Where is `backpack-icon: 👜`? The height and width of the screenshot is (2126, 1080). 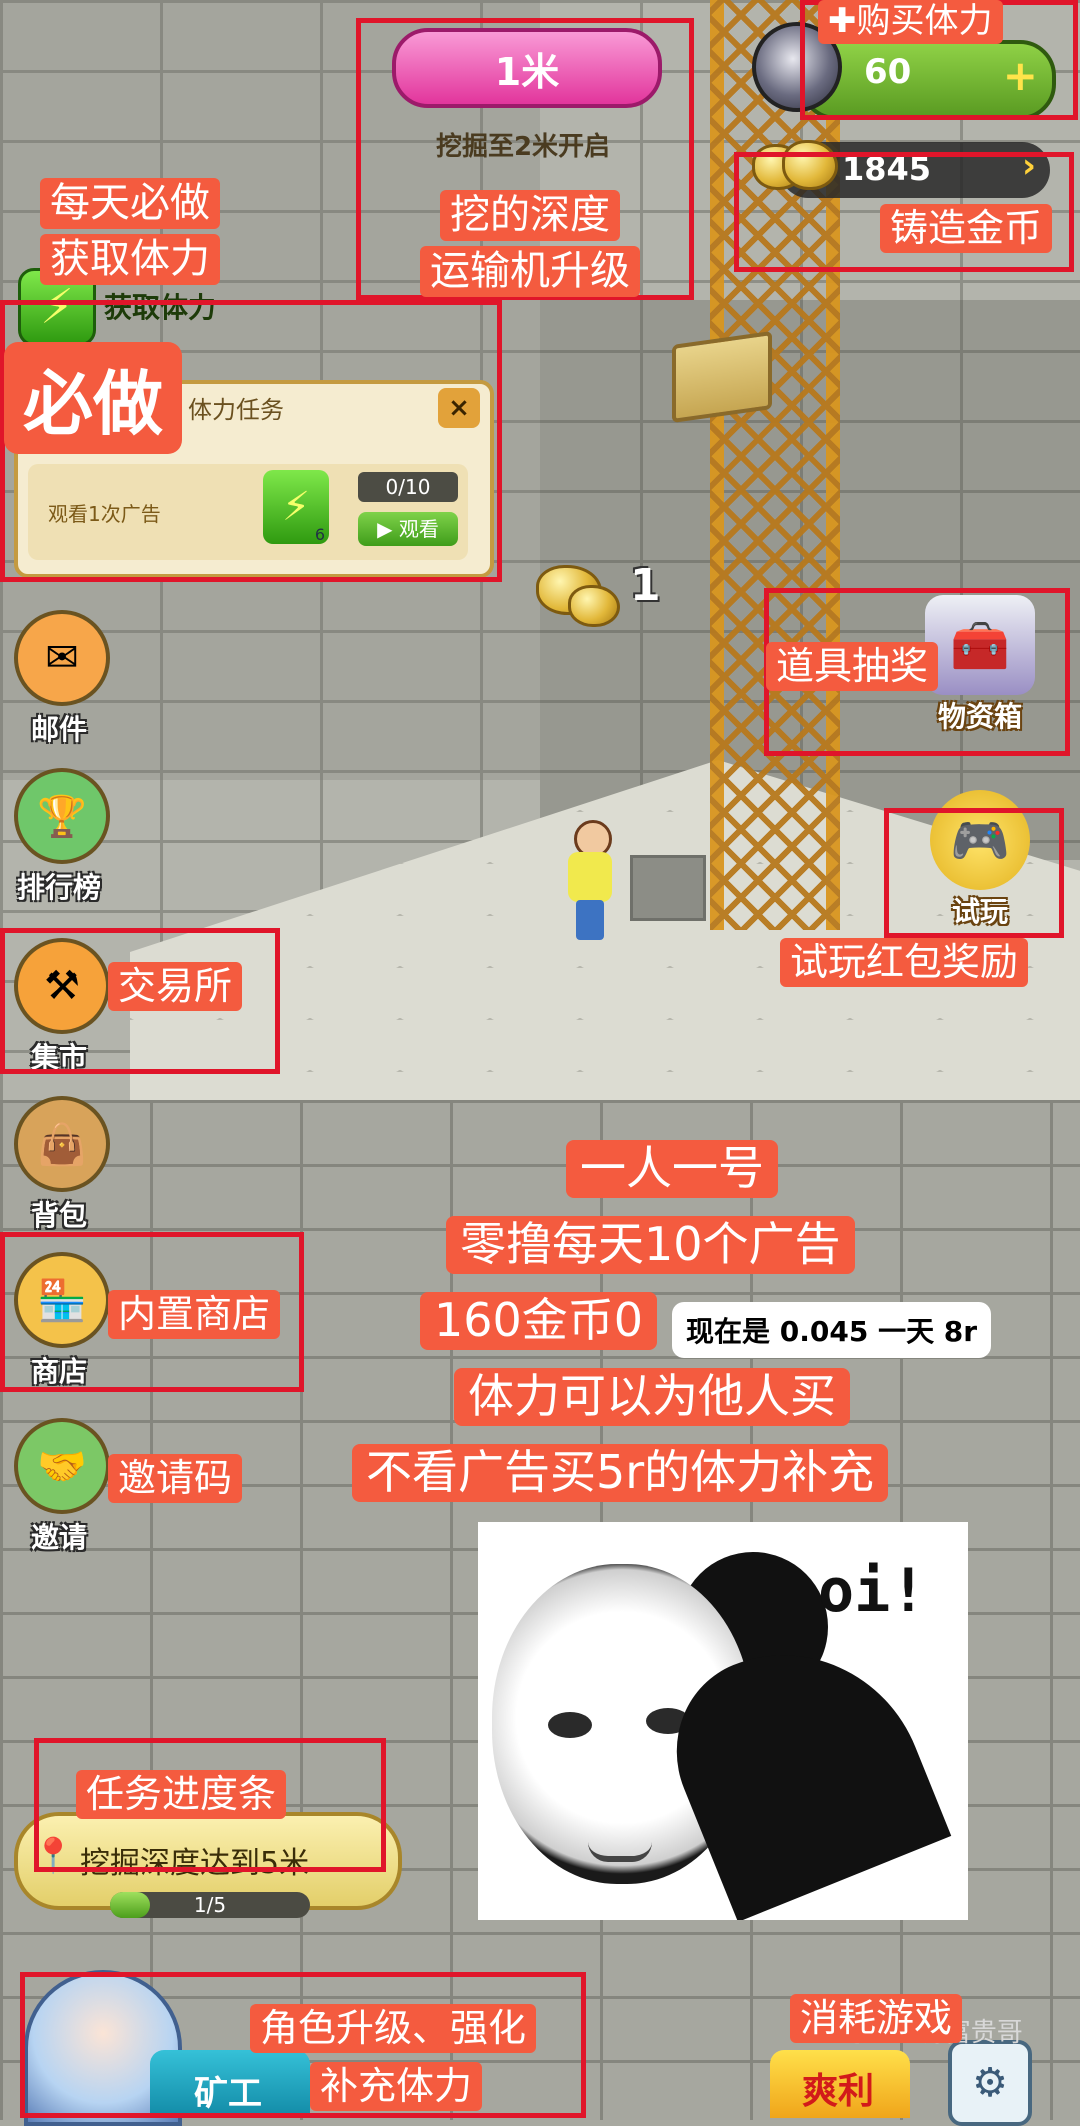 backpack-icon: 👜 is located at coordinates (62, 1144).